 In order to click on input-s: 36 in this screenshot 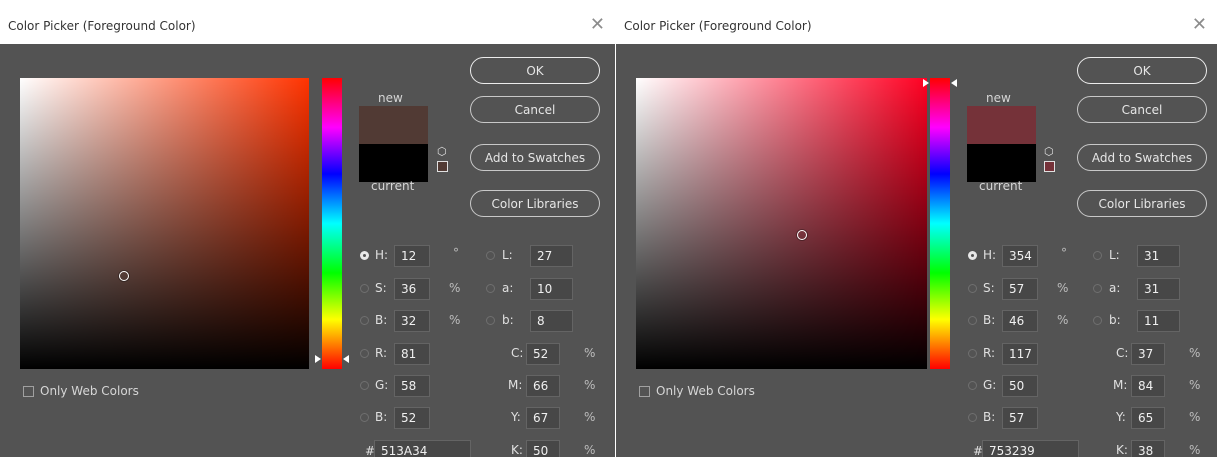, I will do `click(412, 289)`.